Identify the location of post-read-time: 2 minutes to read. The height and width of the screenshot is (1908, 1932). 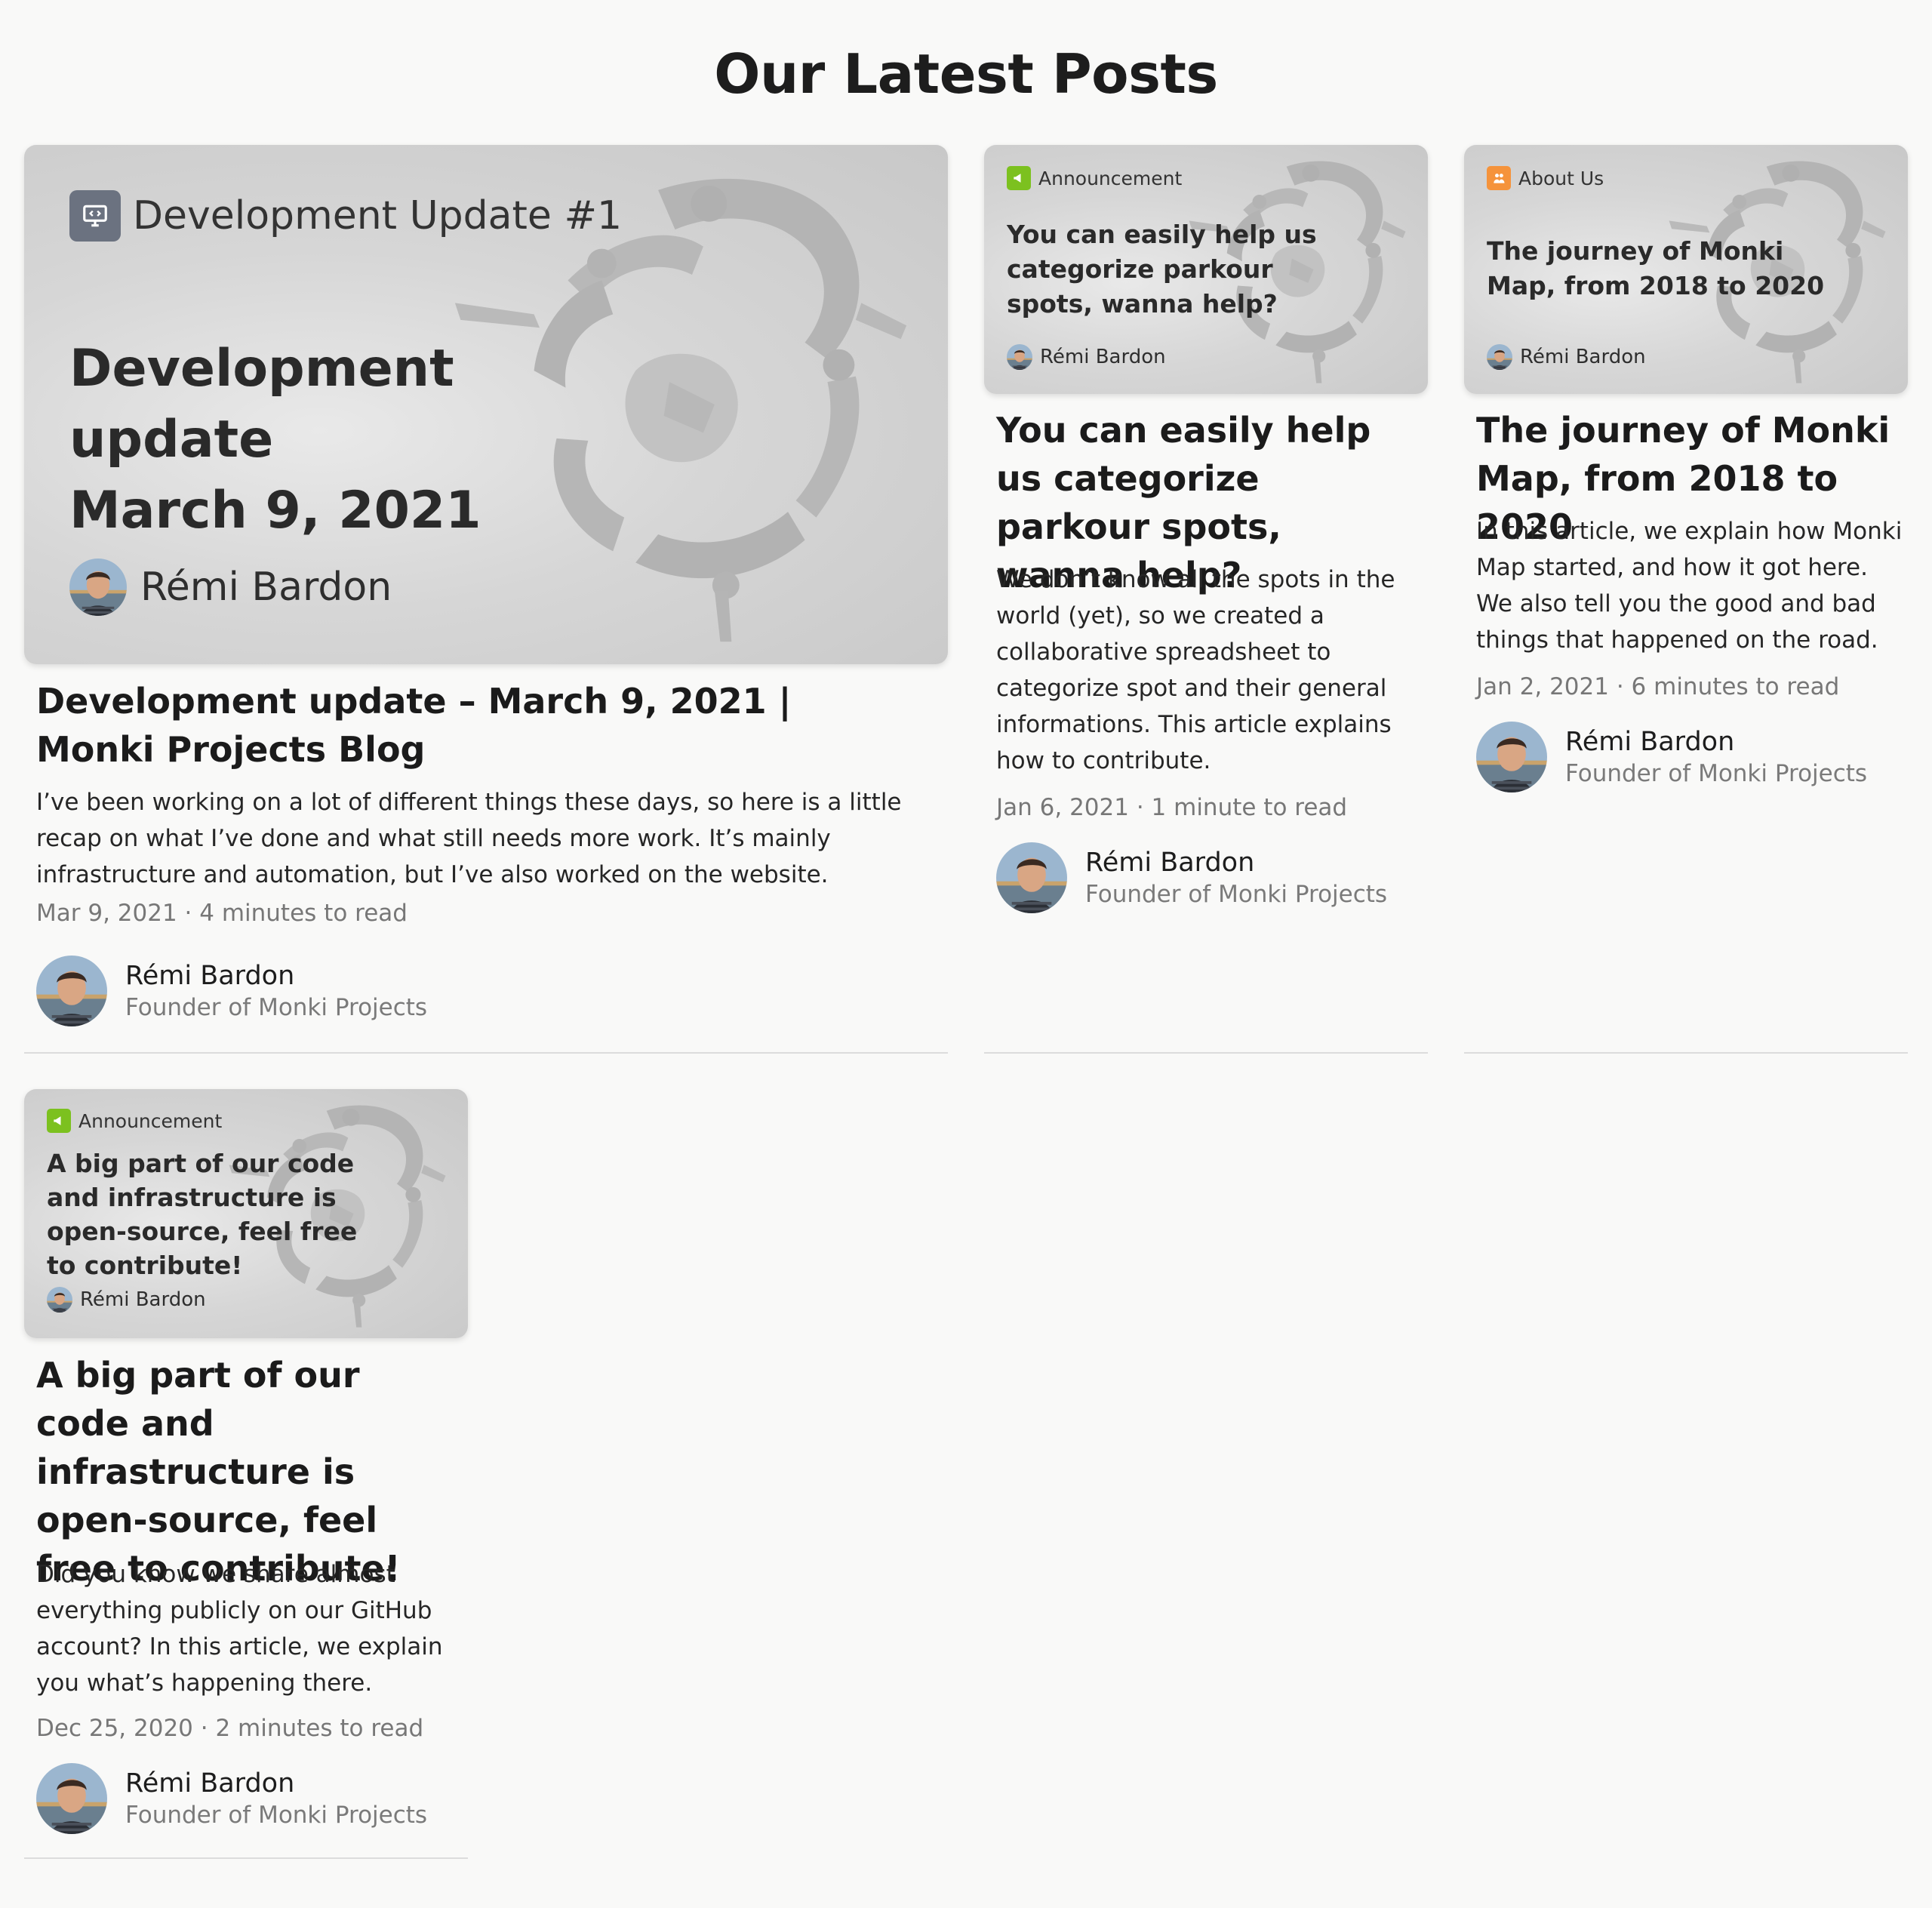
(319, 1728).